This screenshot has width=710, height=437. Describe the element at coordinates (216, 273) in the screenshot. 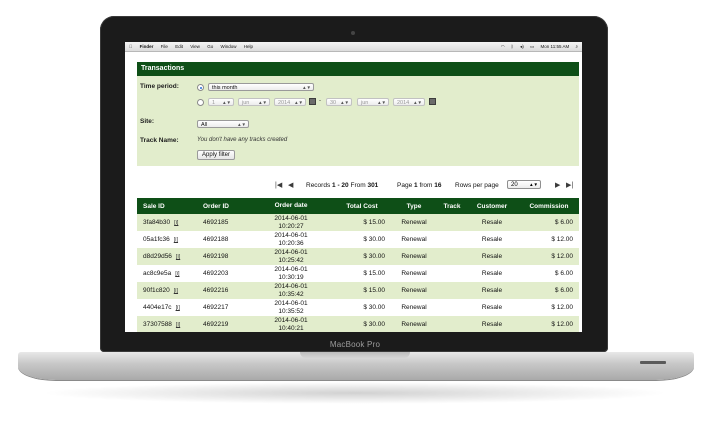

I see `order-id-cell: 4692203` at that location.